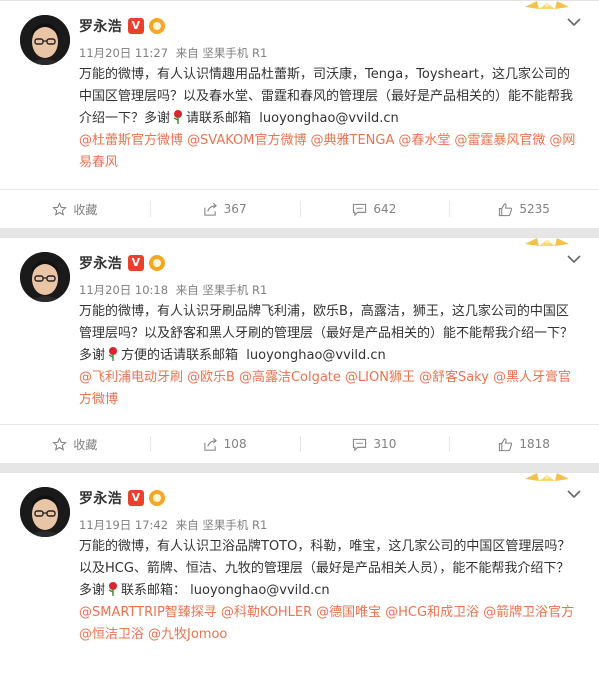  What do you see at coordinates (266, 612) in the screenshot?
I see `mention-link: @科勒KOHLER` at bounding box center [266, 612].